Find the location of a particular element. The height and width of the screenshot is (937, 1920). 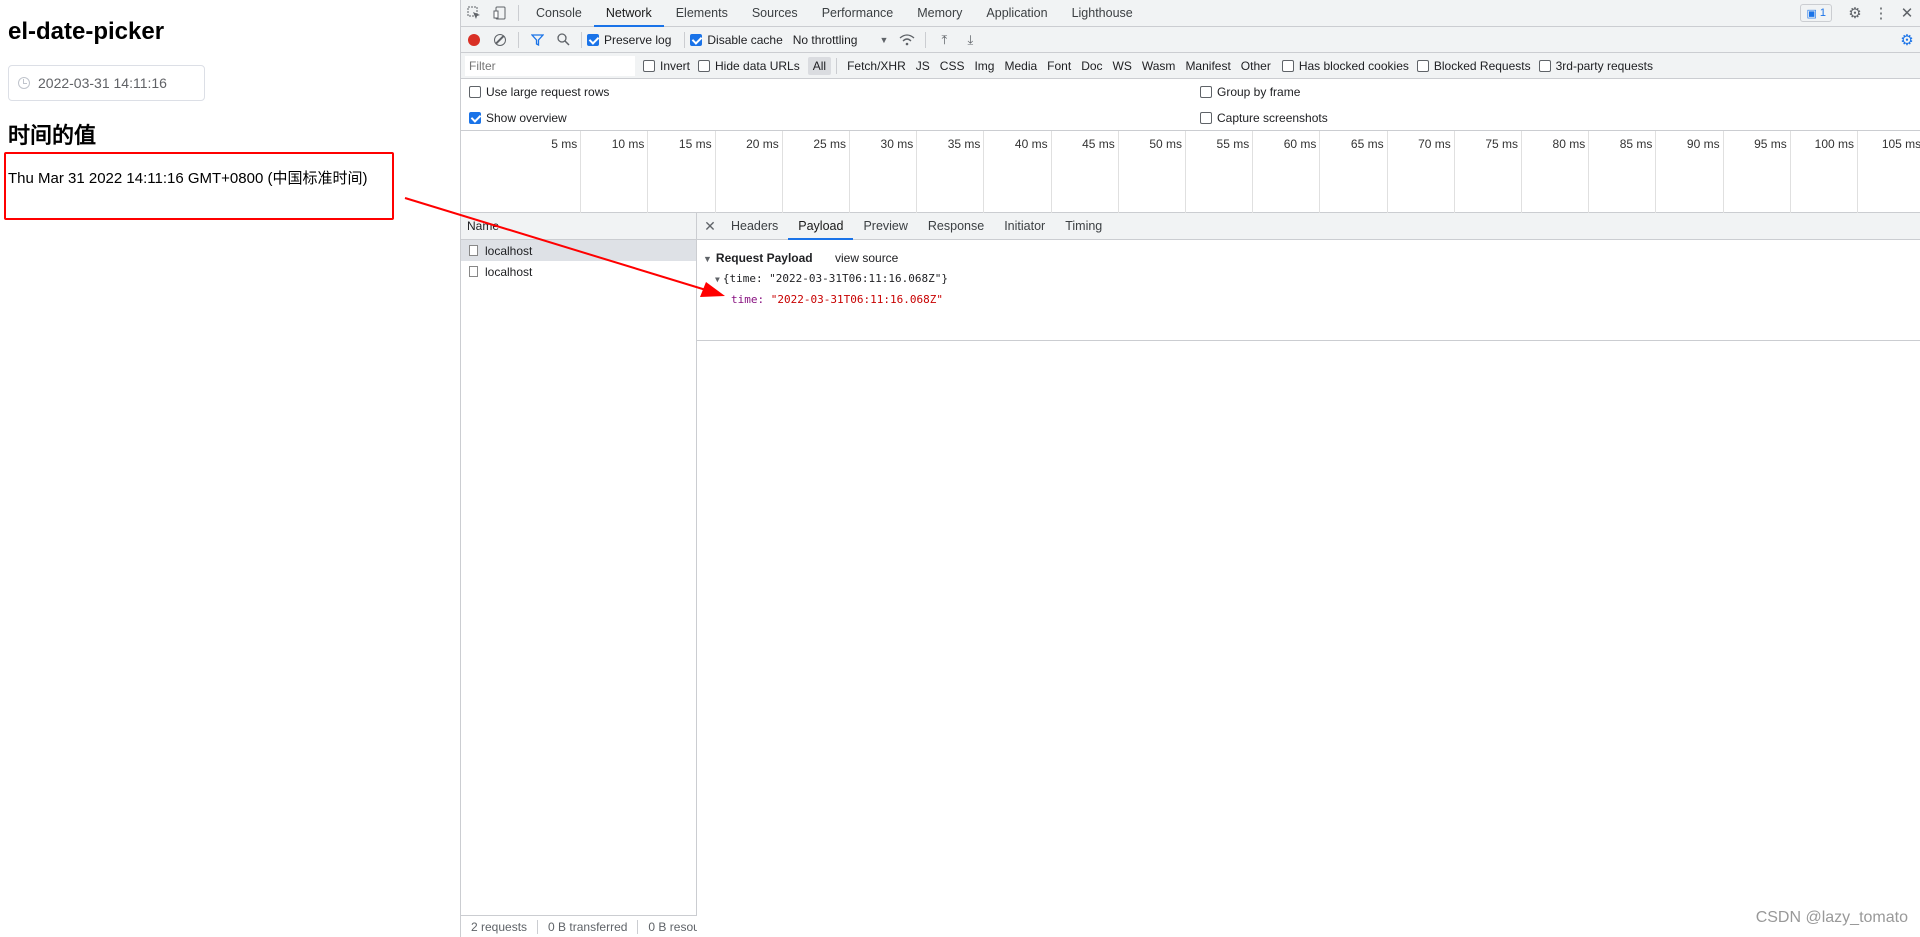

preserve-log-label: Preserve log is located at coordinates (638, 39).